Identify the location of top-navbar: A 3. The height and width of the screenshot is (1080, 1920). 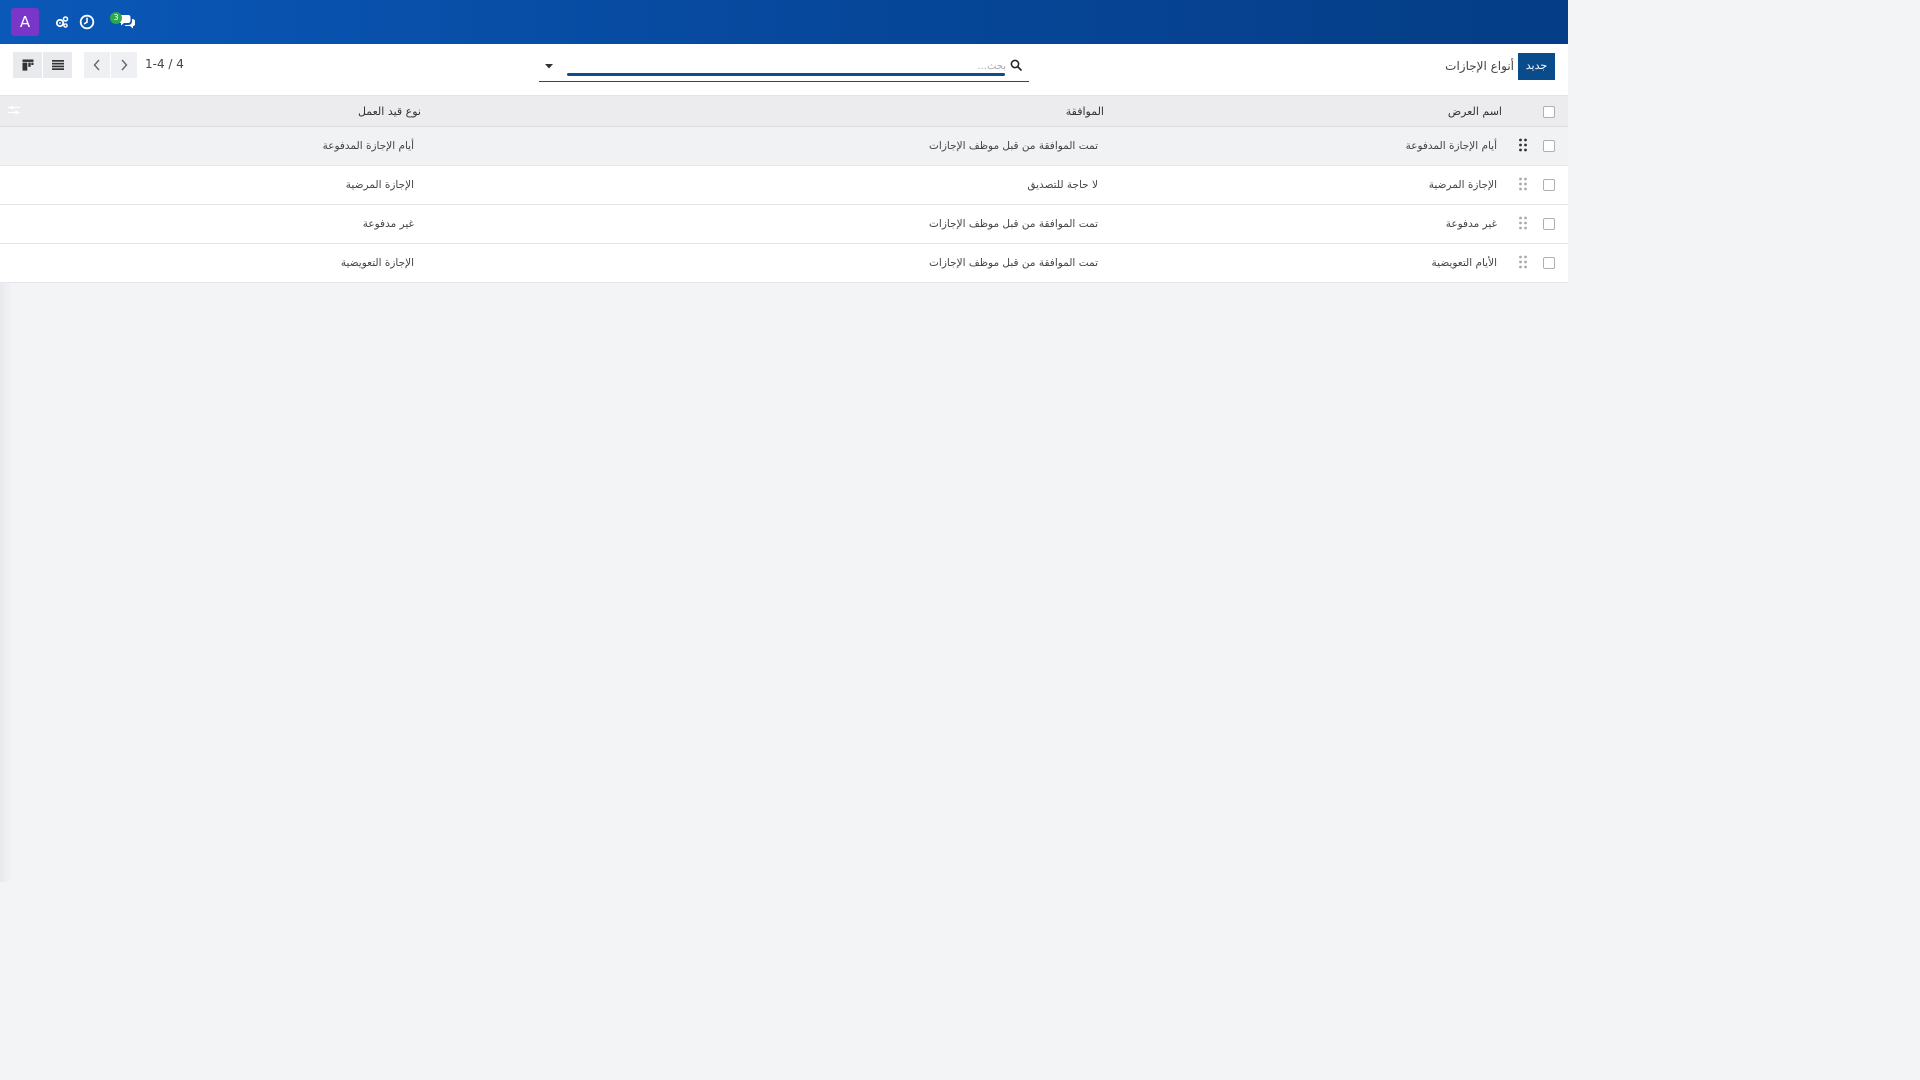
(784, 22).